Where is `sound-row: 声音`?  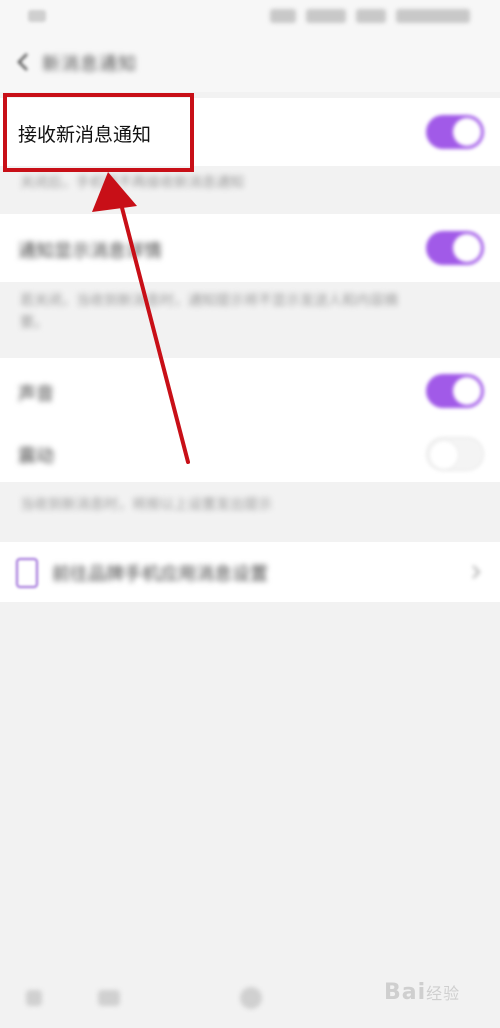
sound-row: 声音 is located at coordinates (250, 391).